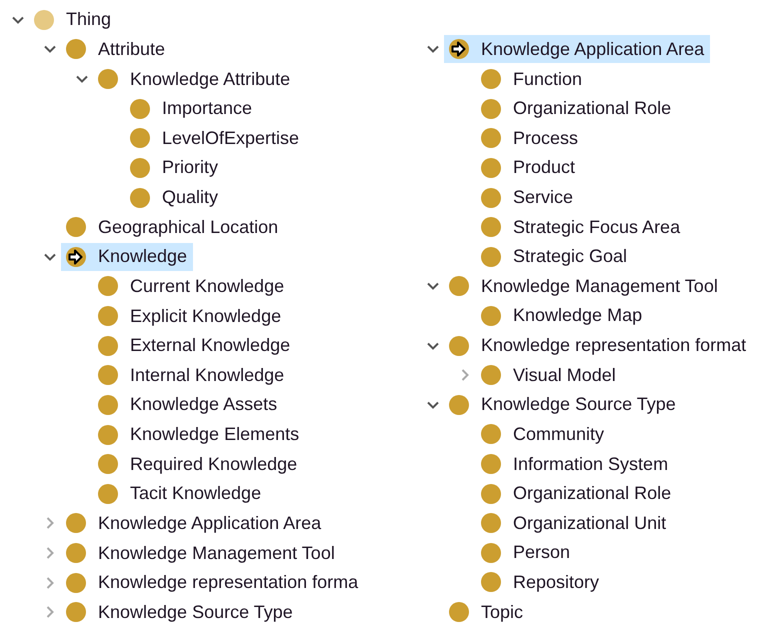  What do you see at coordinates (194, 79) in the screenshot?
I see `tree-item: Knowledge Attribute` at bounding box center [194, 79].